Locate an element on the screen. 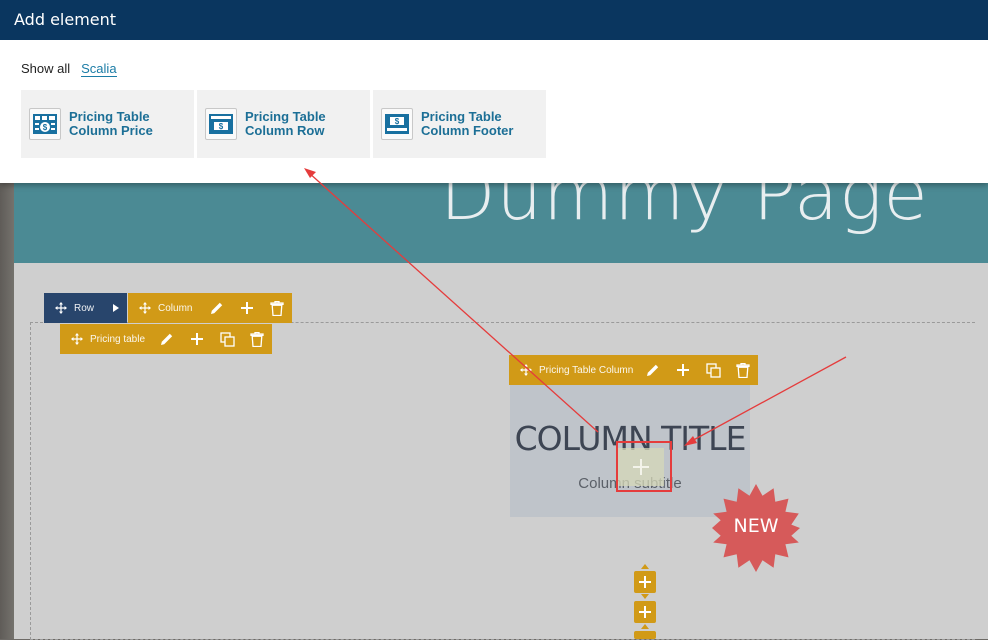 This screenshot has width=988, height=640. element-pricing-column-price: $ Pricing Table Column Price is located at coordinates (107, 124).